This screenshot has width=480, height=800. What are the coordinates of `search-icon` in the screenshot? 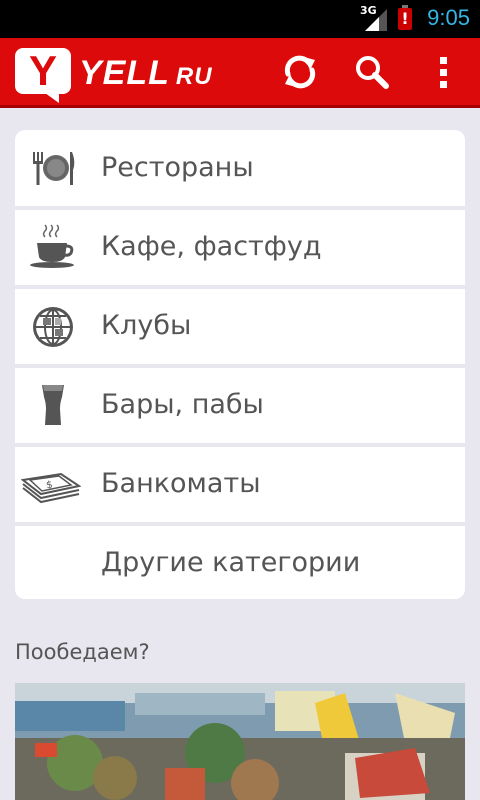 It's located at (372, 72).